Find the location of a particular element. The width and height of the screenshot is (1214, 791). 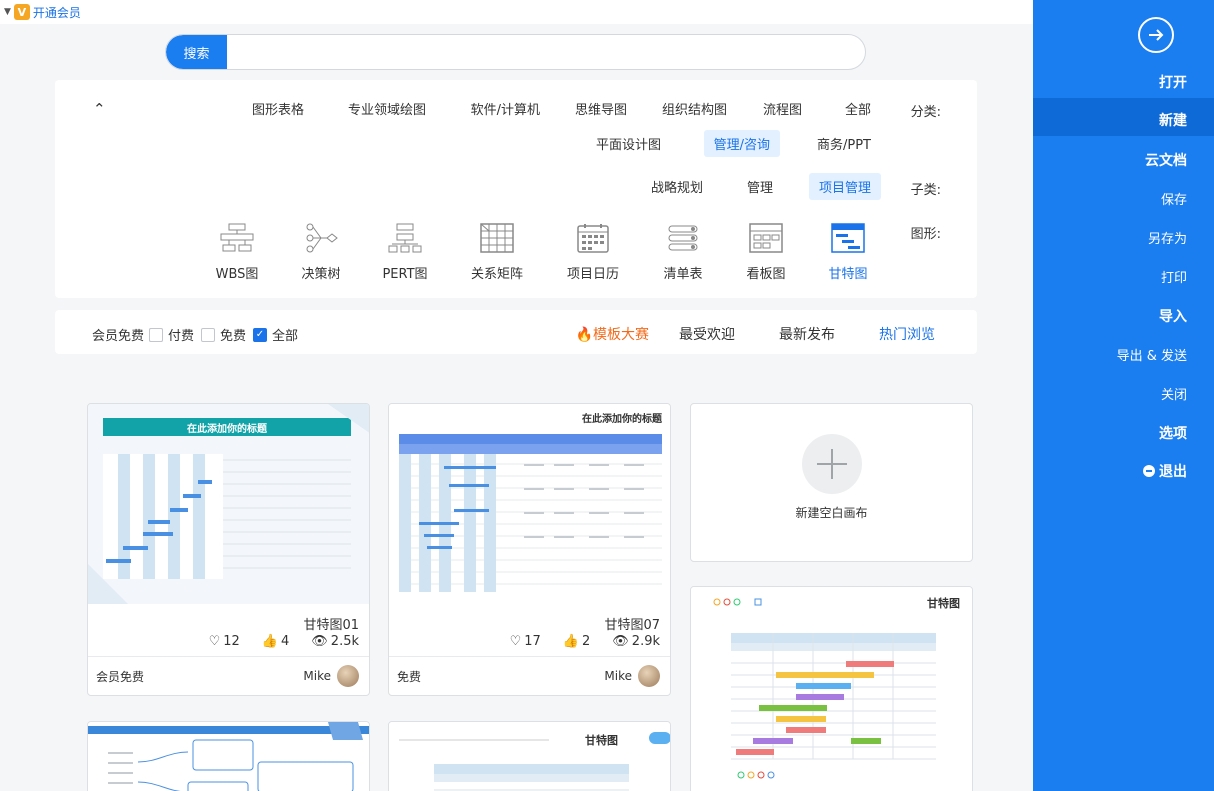

checkbox-all: ✓ 全部 is located at coordinates (275, 334).